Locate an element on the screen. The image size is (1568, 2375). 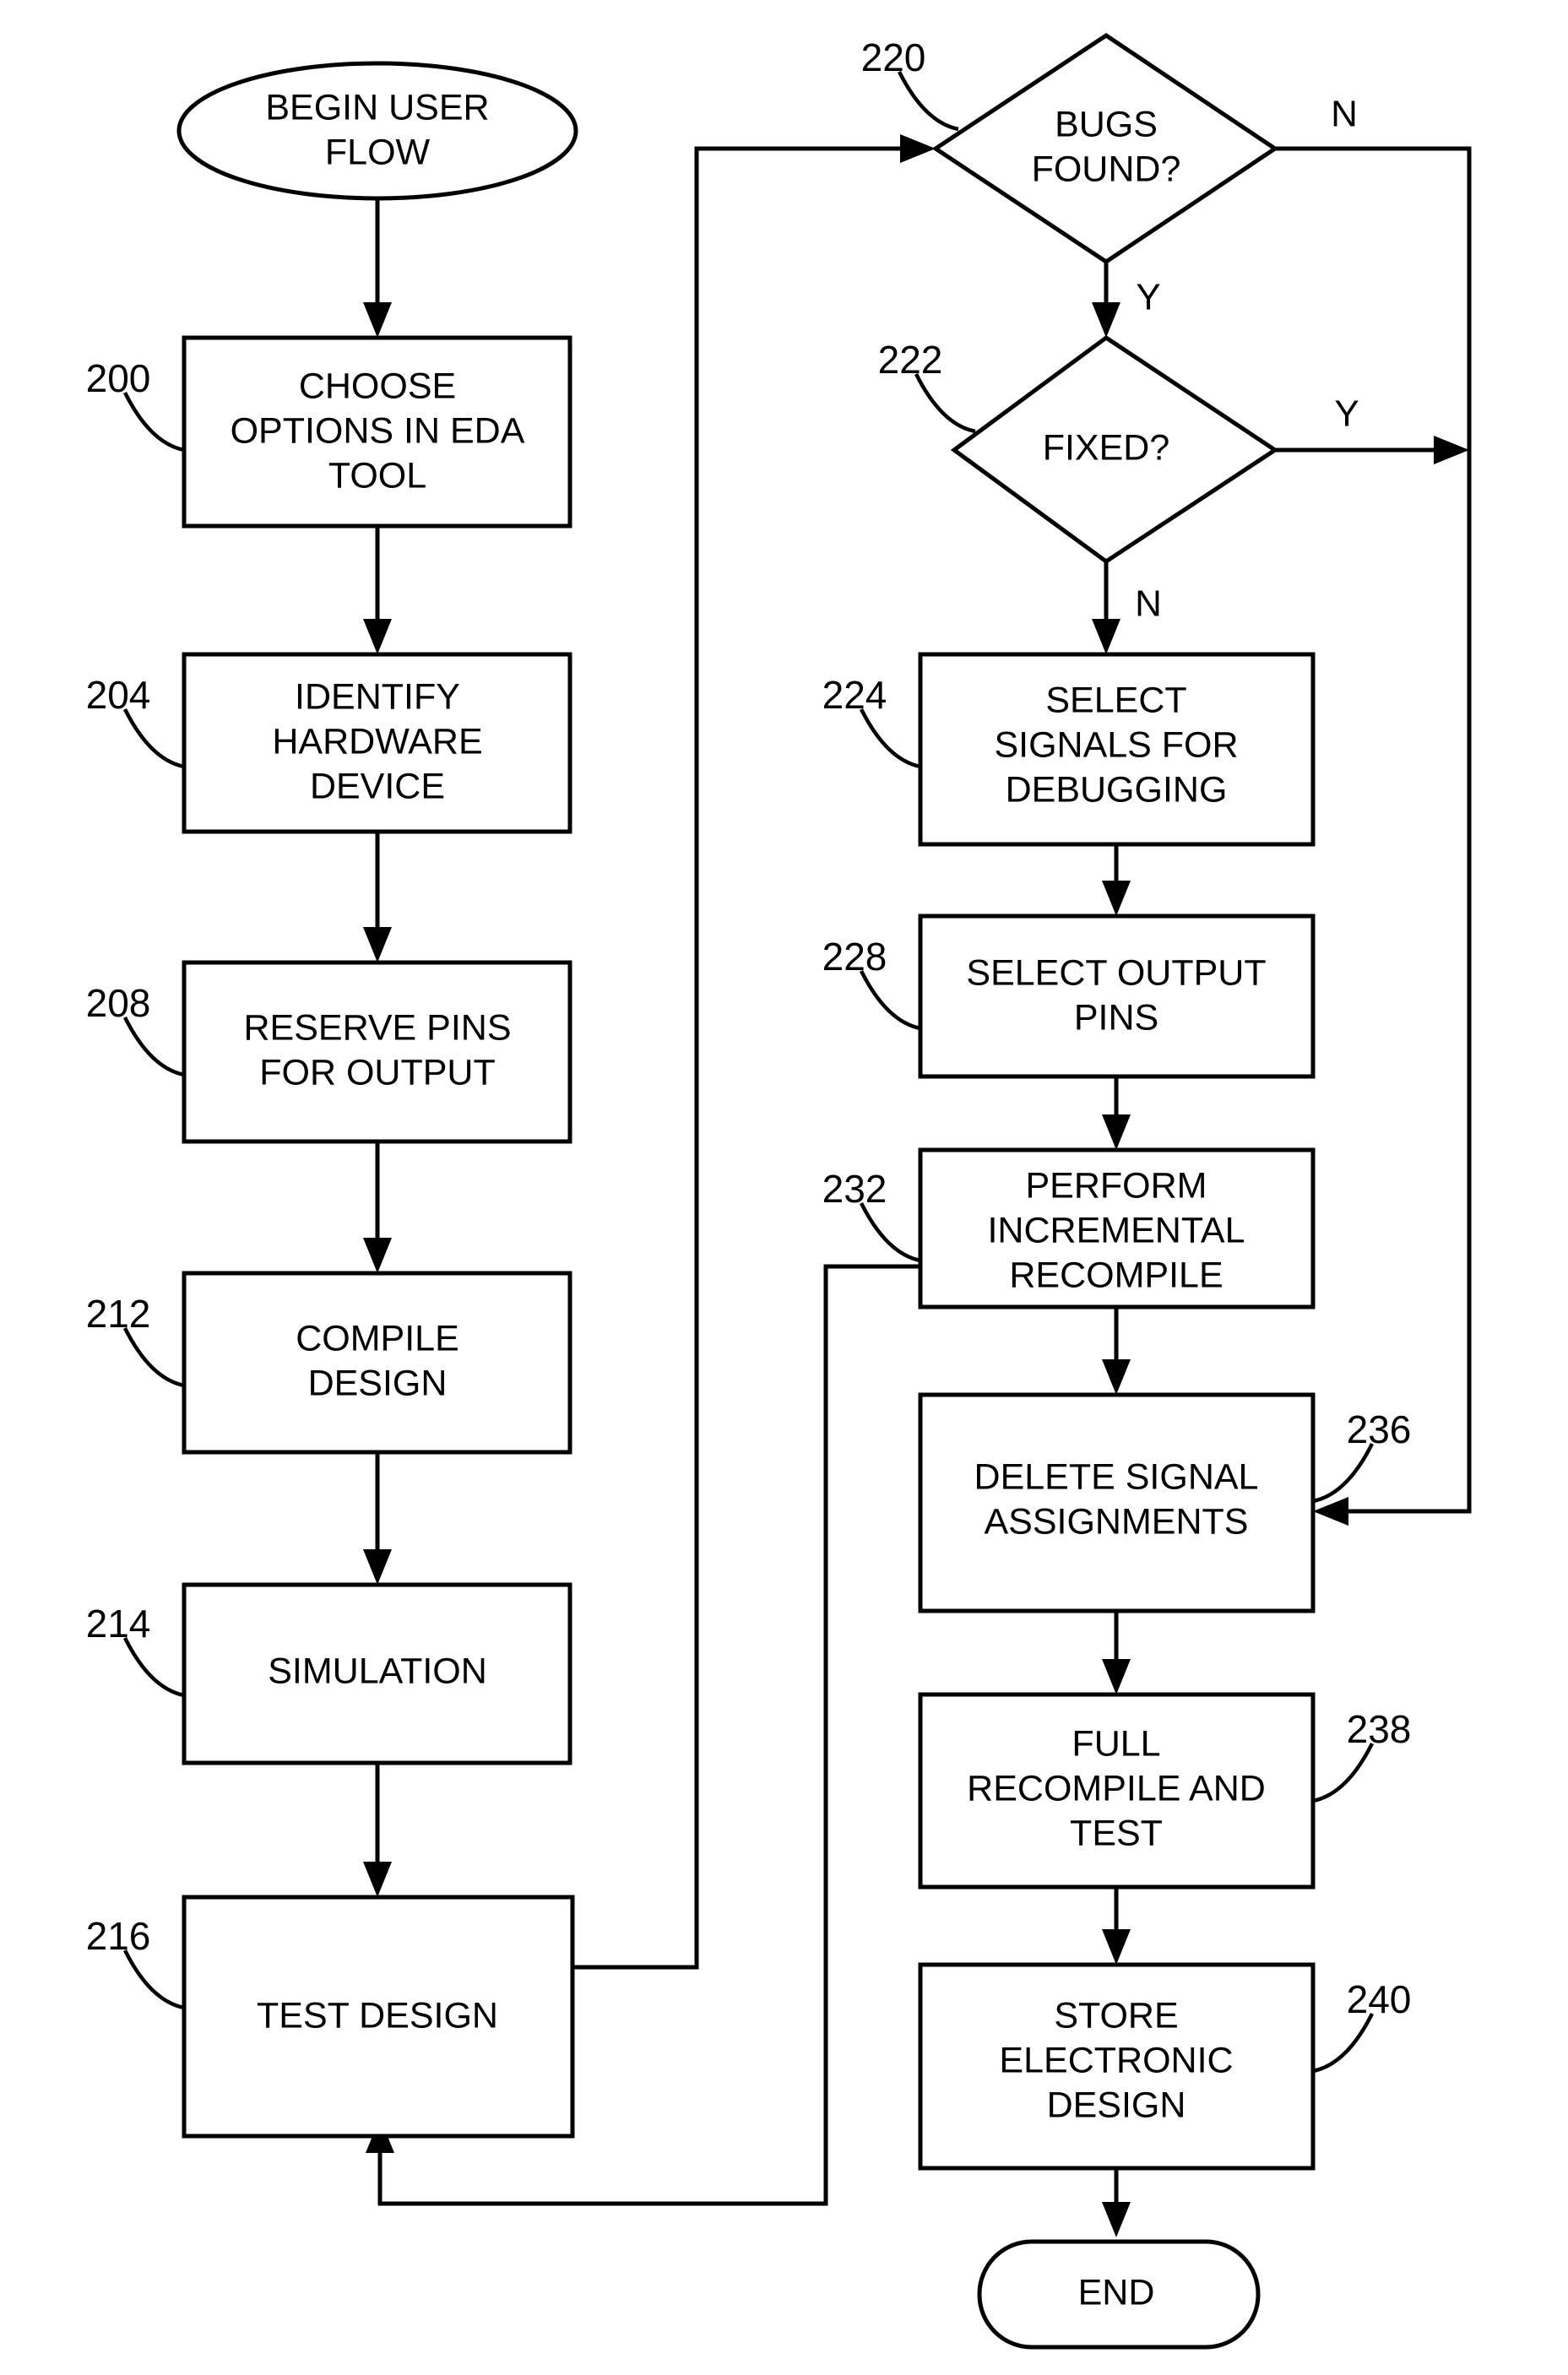
ref-224: 224 is located at coordinates (855, 695).